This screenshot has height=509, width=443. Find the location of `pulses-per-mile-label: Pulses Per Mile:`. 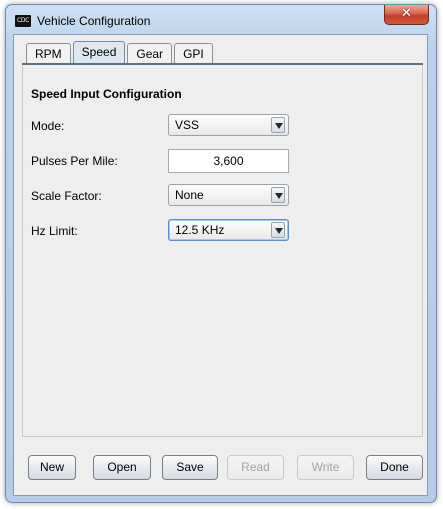

pulses-per-mile-label: Pulses Per Mile: is located at coordinates (74, 161).